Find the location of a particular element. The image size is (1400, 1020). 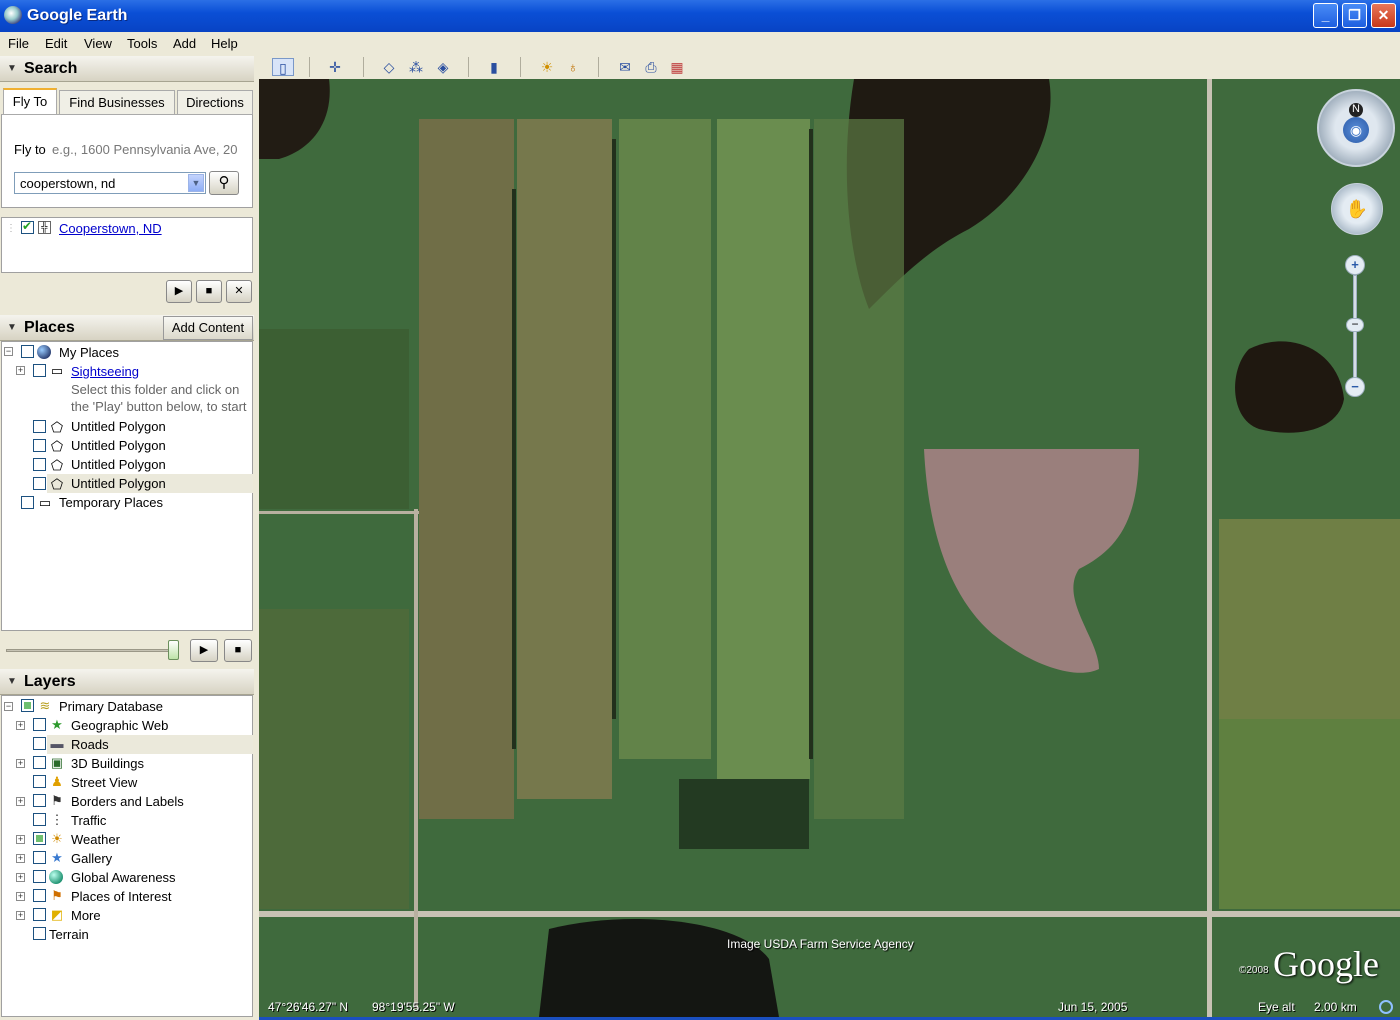

more-checkbox is located at coordinates (39, 914).